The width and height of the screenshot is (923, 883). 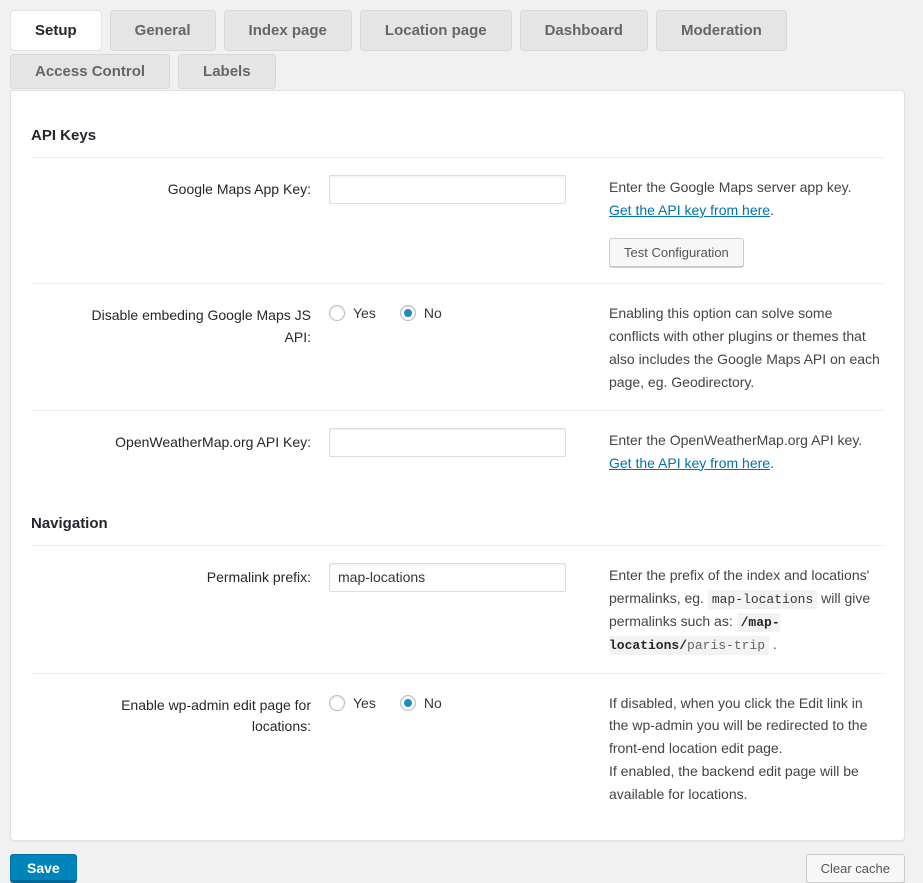 What do you see at coordinates (855, 868) in the screenshot?
I see `clear-cache-button: Clear cache` at bounding box center [855, 868].